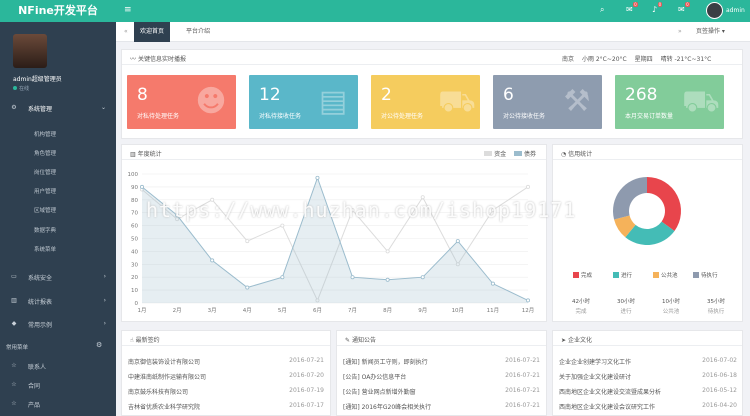  I want to click on shortcut-label: 联系人, so click(37, 367).